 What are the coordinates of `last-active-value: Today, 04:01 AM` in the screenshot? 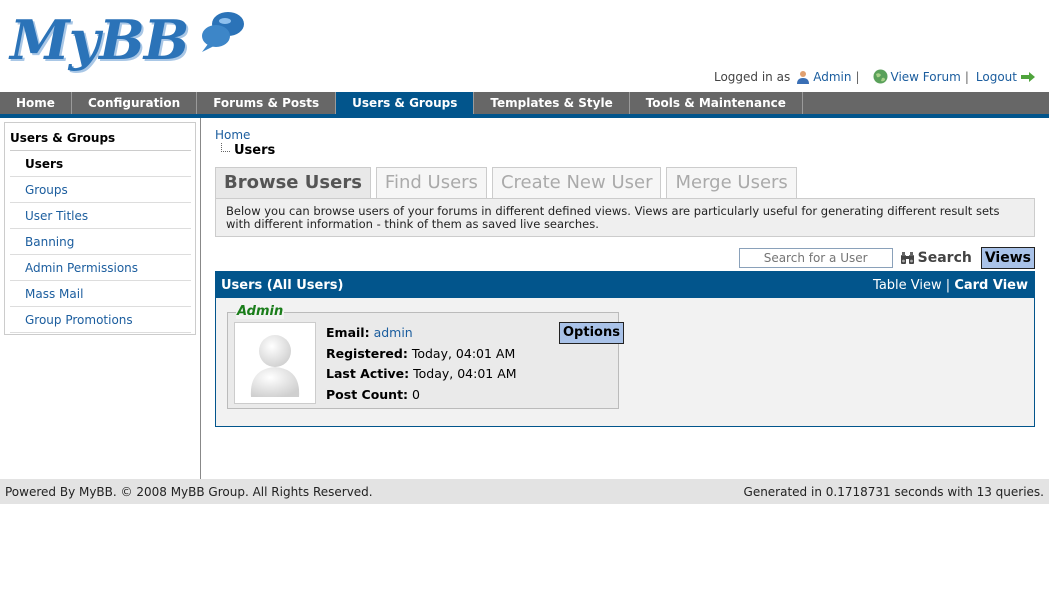 It's located at (465, 373).